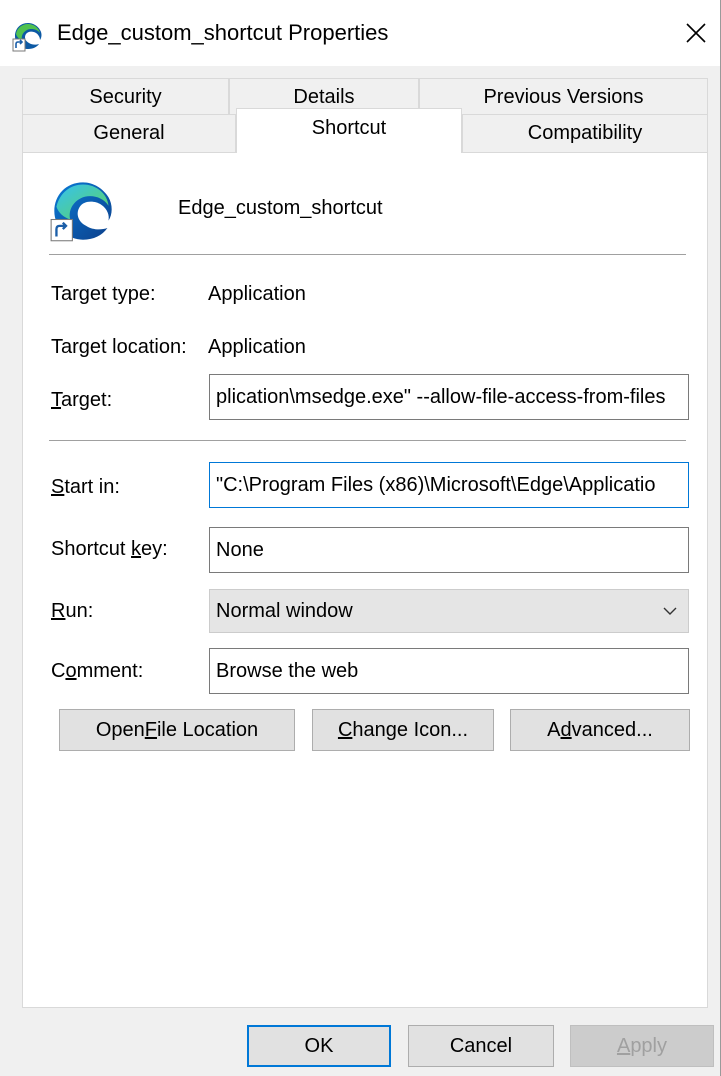 This screenshot has height=1076, width=721. I want to click on run-select: Normal window, so click(449, 611).